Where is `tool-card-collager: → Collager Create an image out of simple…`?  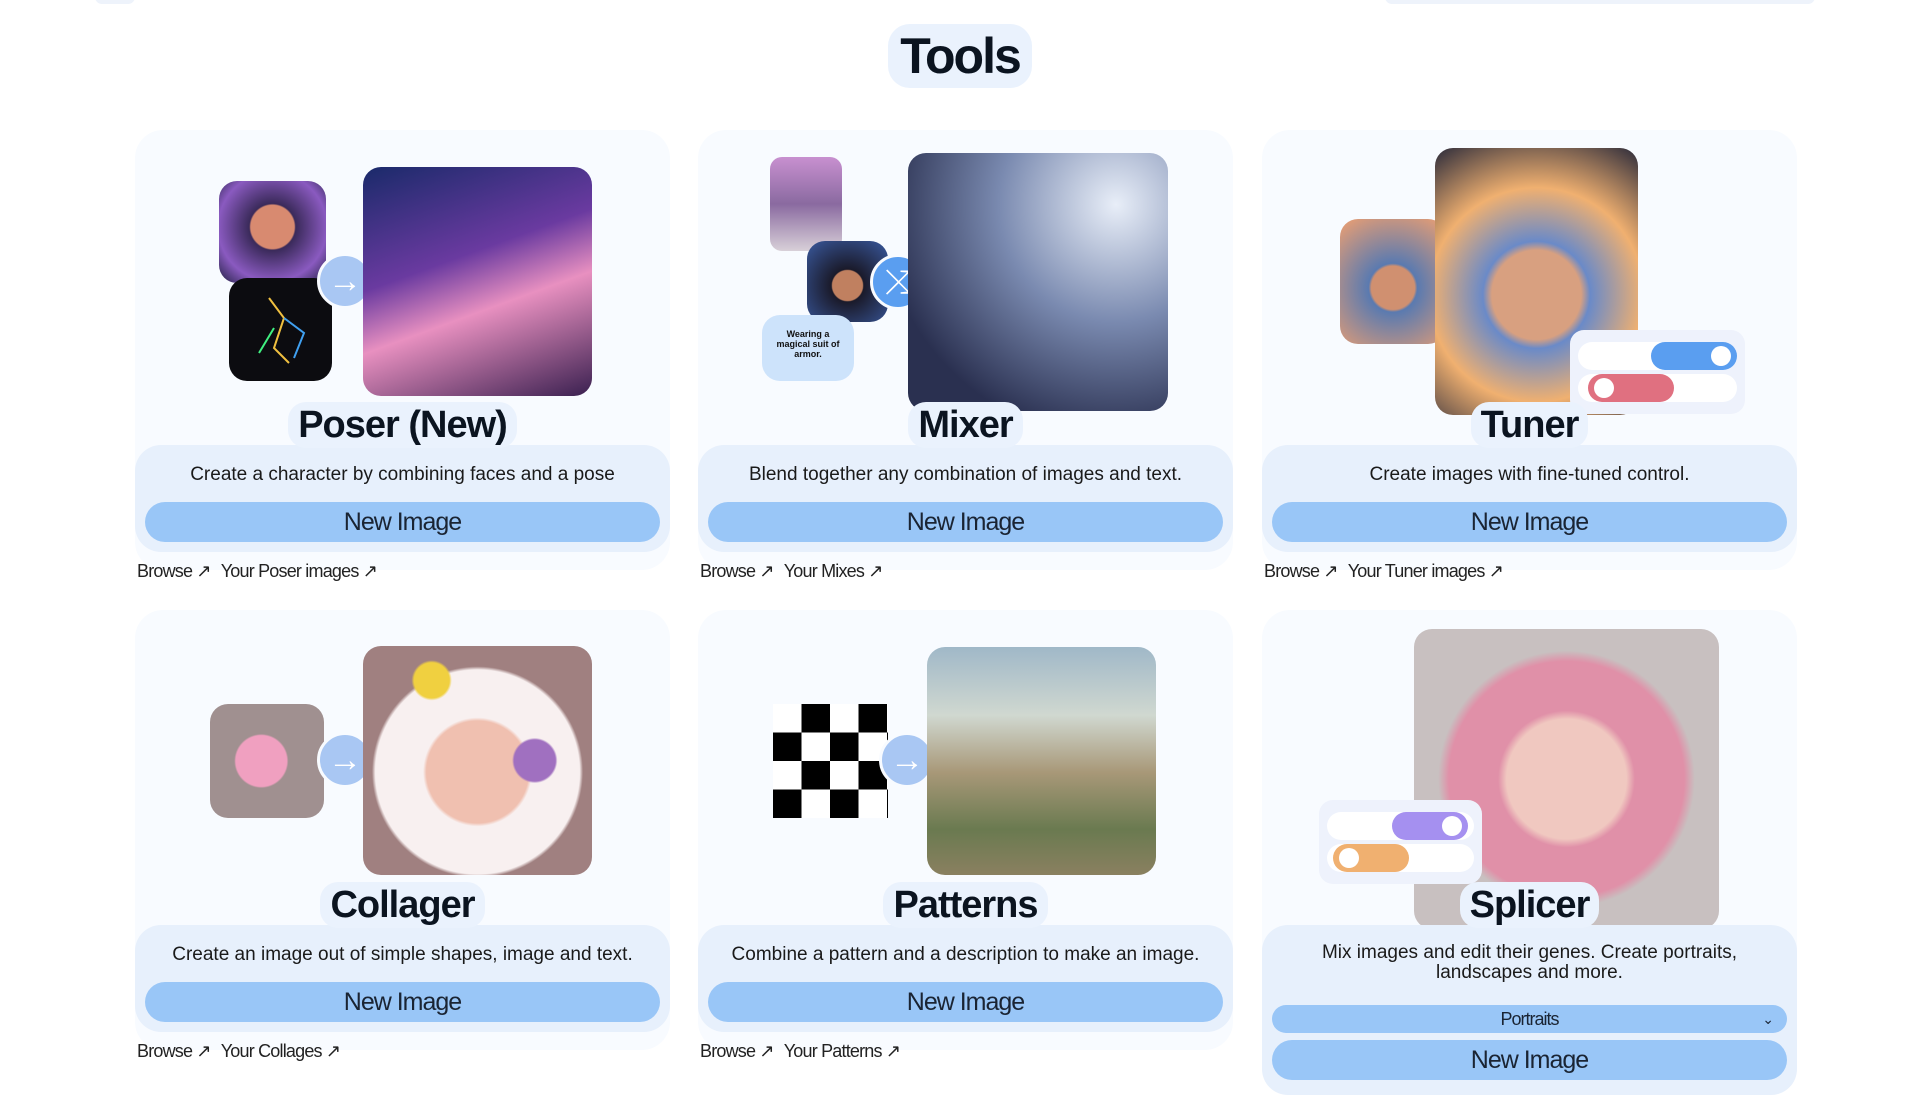 tool-card-collager: → Collager Create an image out of simple… is located at coordinates (402, 835).